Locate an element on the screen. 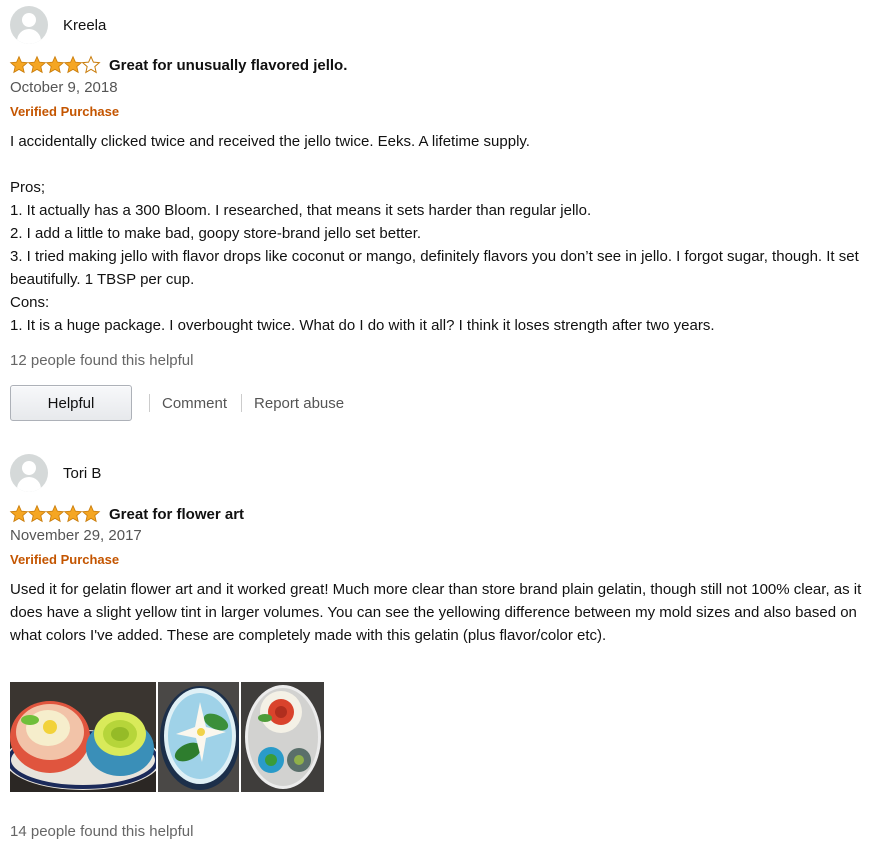  review-images is located at coordinates (168, 737).